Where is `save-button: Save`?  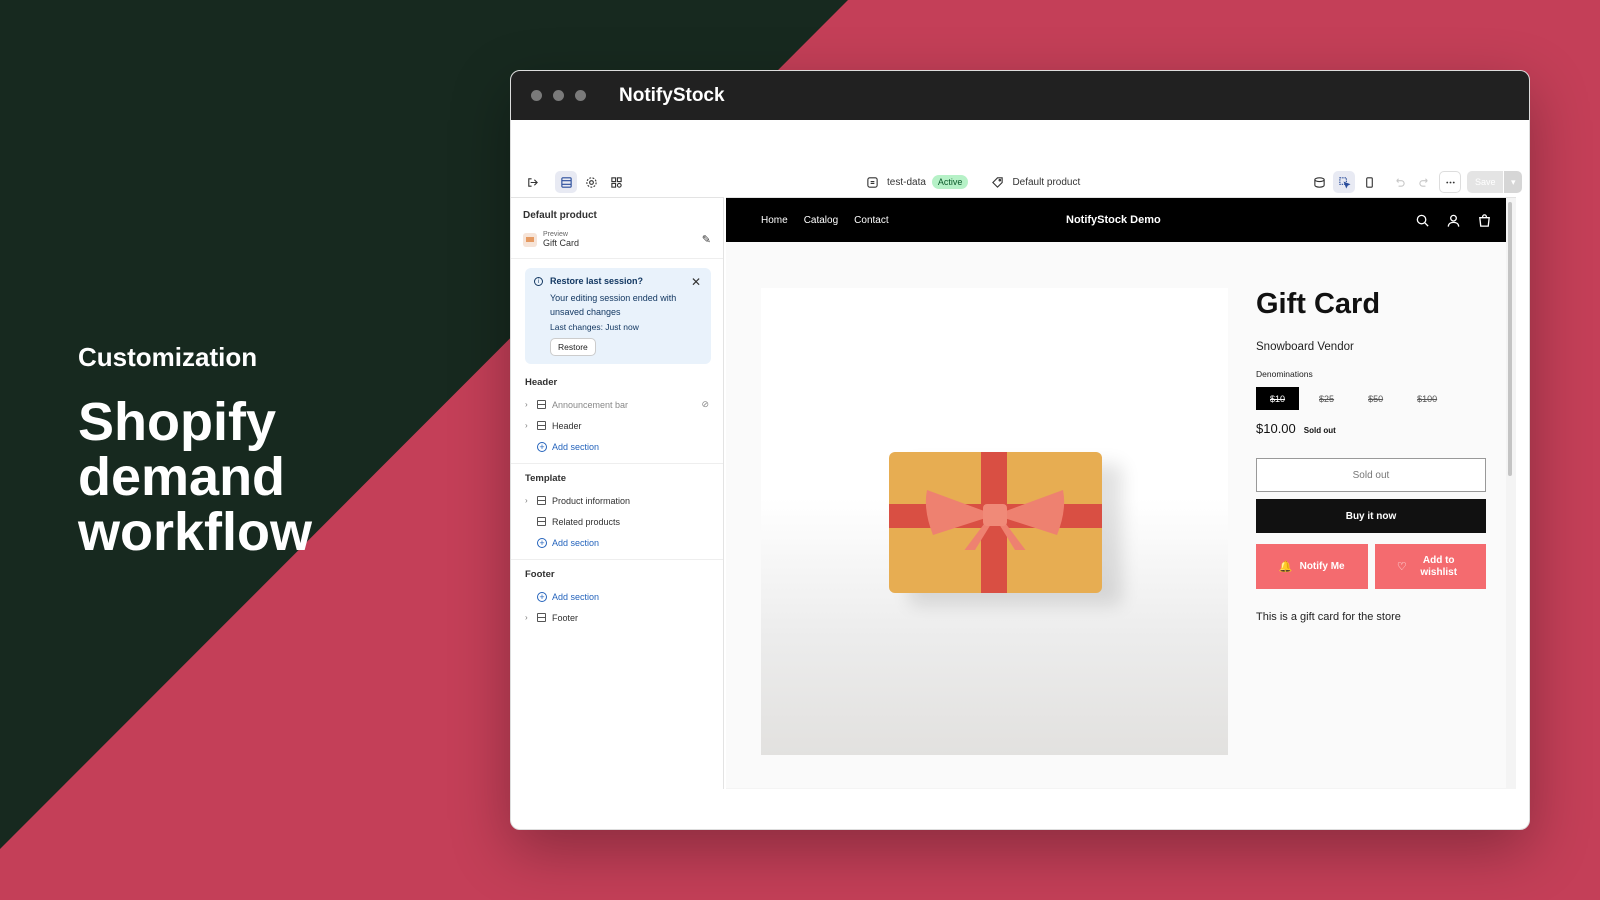
save-button: Save is located at coordinates (1485, 182).